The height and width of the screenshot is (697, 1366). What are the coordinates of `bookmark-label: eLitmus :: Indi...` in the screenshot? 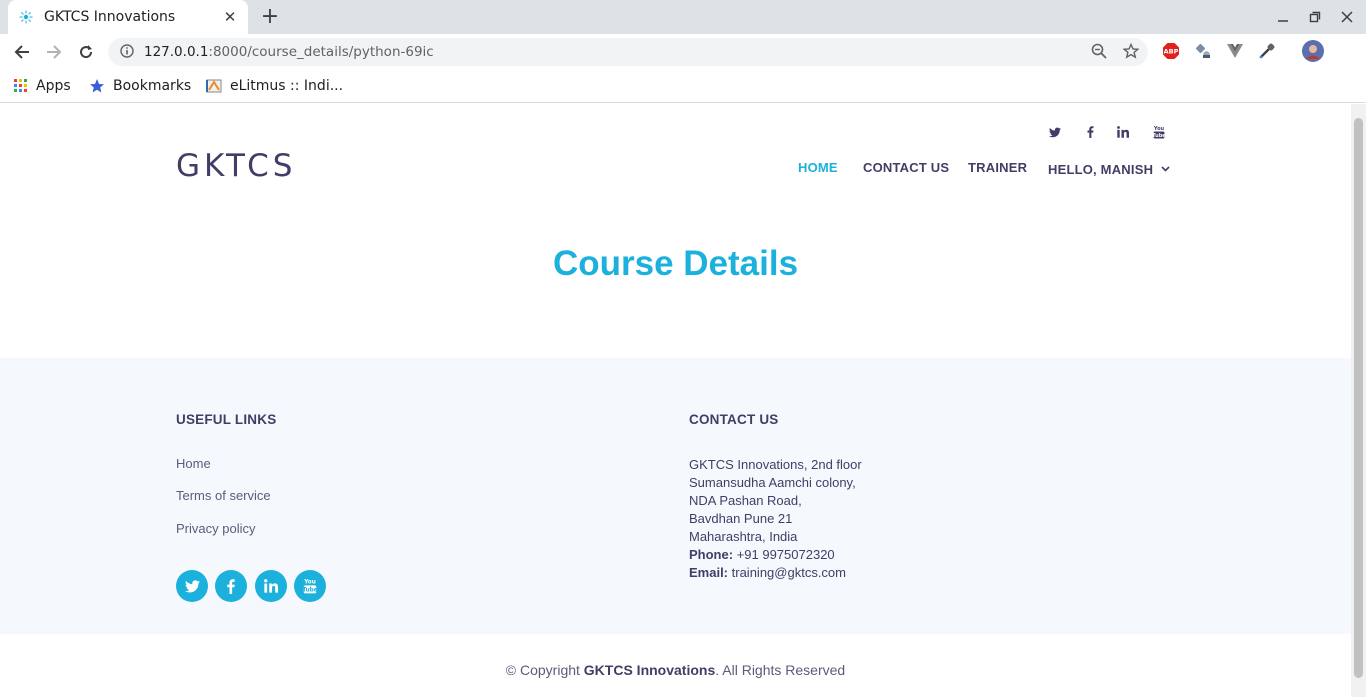 It's located at (287, 86).